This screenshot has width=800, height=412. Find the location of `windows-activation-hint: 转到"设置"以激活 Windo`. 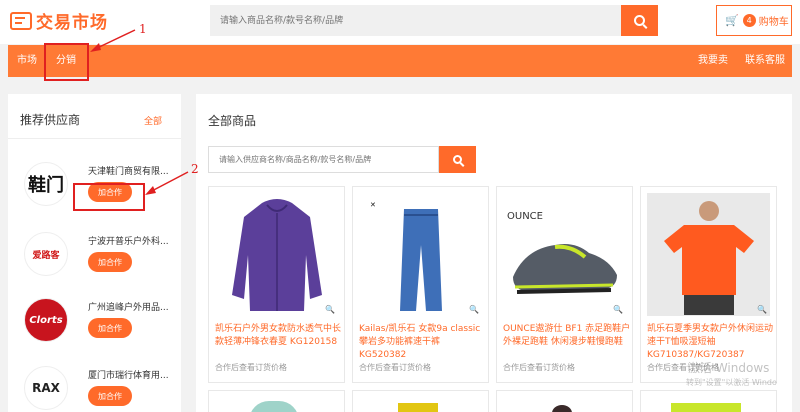

windows-activation-hint: 转到"设置"以激活 Windo is located at coordinates (731, 382).